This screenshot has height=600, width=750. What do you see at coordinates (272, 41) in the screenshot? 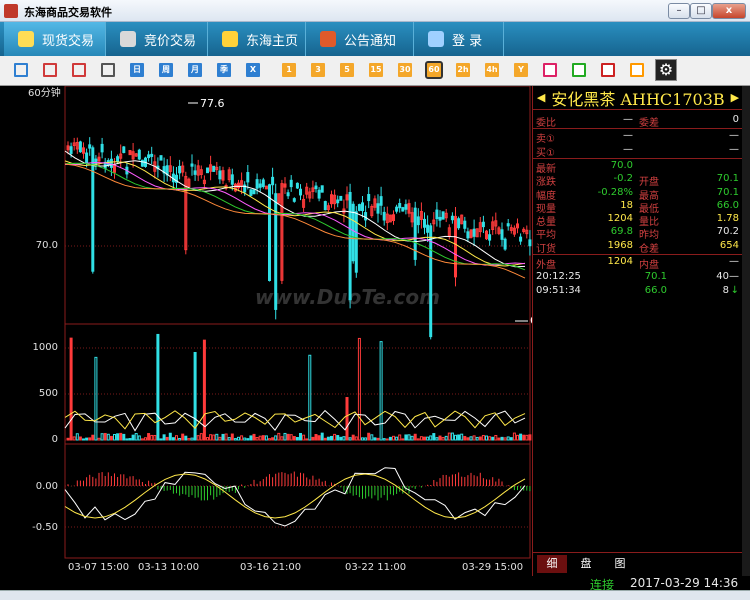
I see `nav-tab-label: 东海主页` at bounding box center [272, 41].